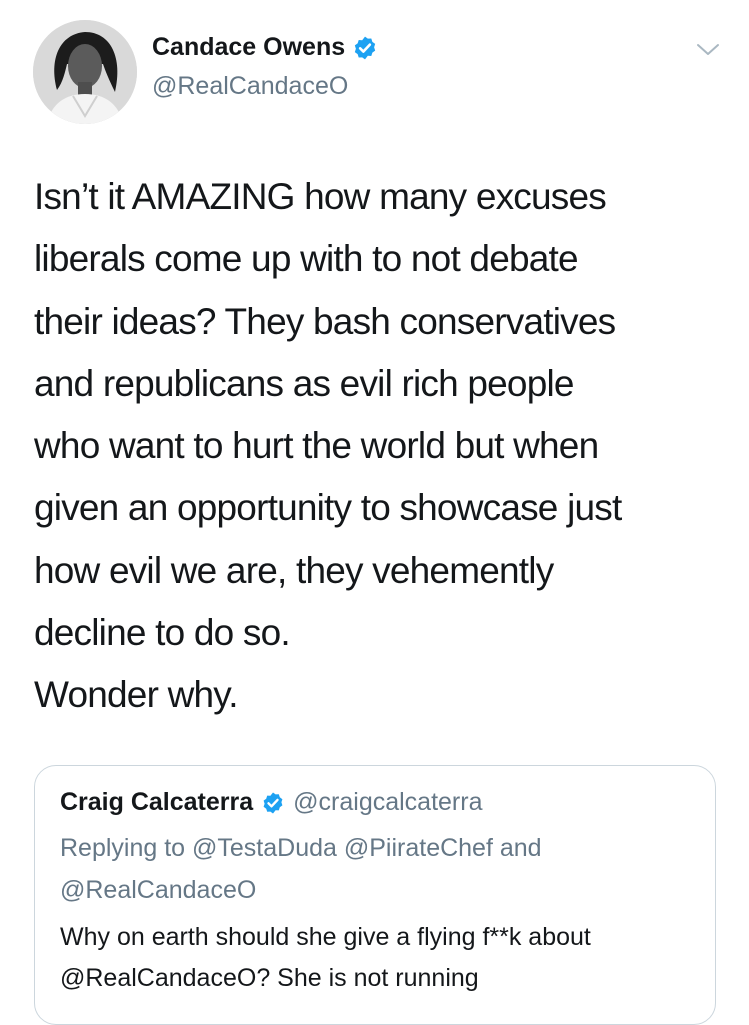 This screenshot has width=749, height=1025. I want to click on avatar, so click(85, 72).